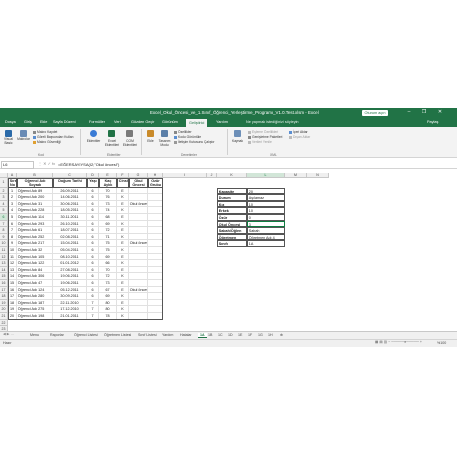  Describe the element at coordinates (12, 263) in the screenshot. I see `table-row-number: 12` at that location.